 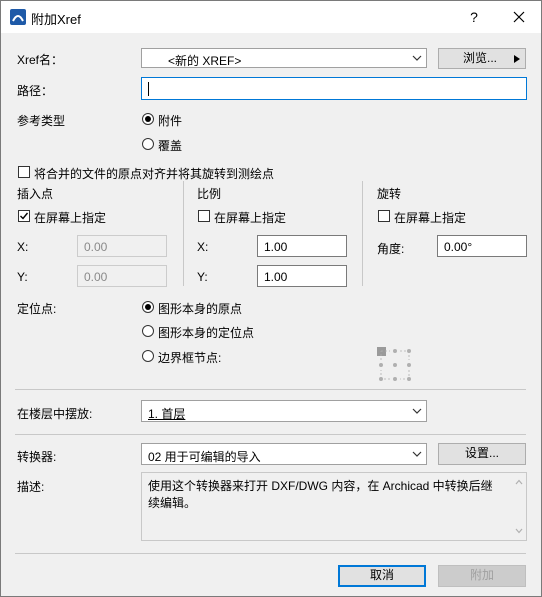 What do you see at coordinates (41, 121) in the screenshot?
I see `ref-type-label: 参考类型` at bounding box center [41, 121].